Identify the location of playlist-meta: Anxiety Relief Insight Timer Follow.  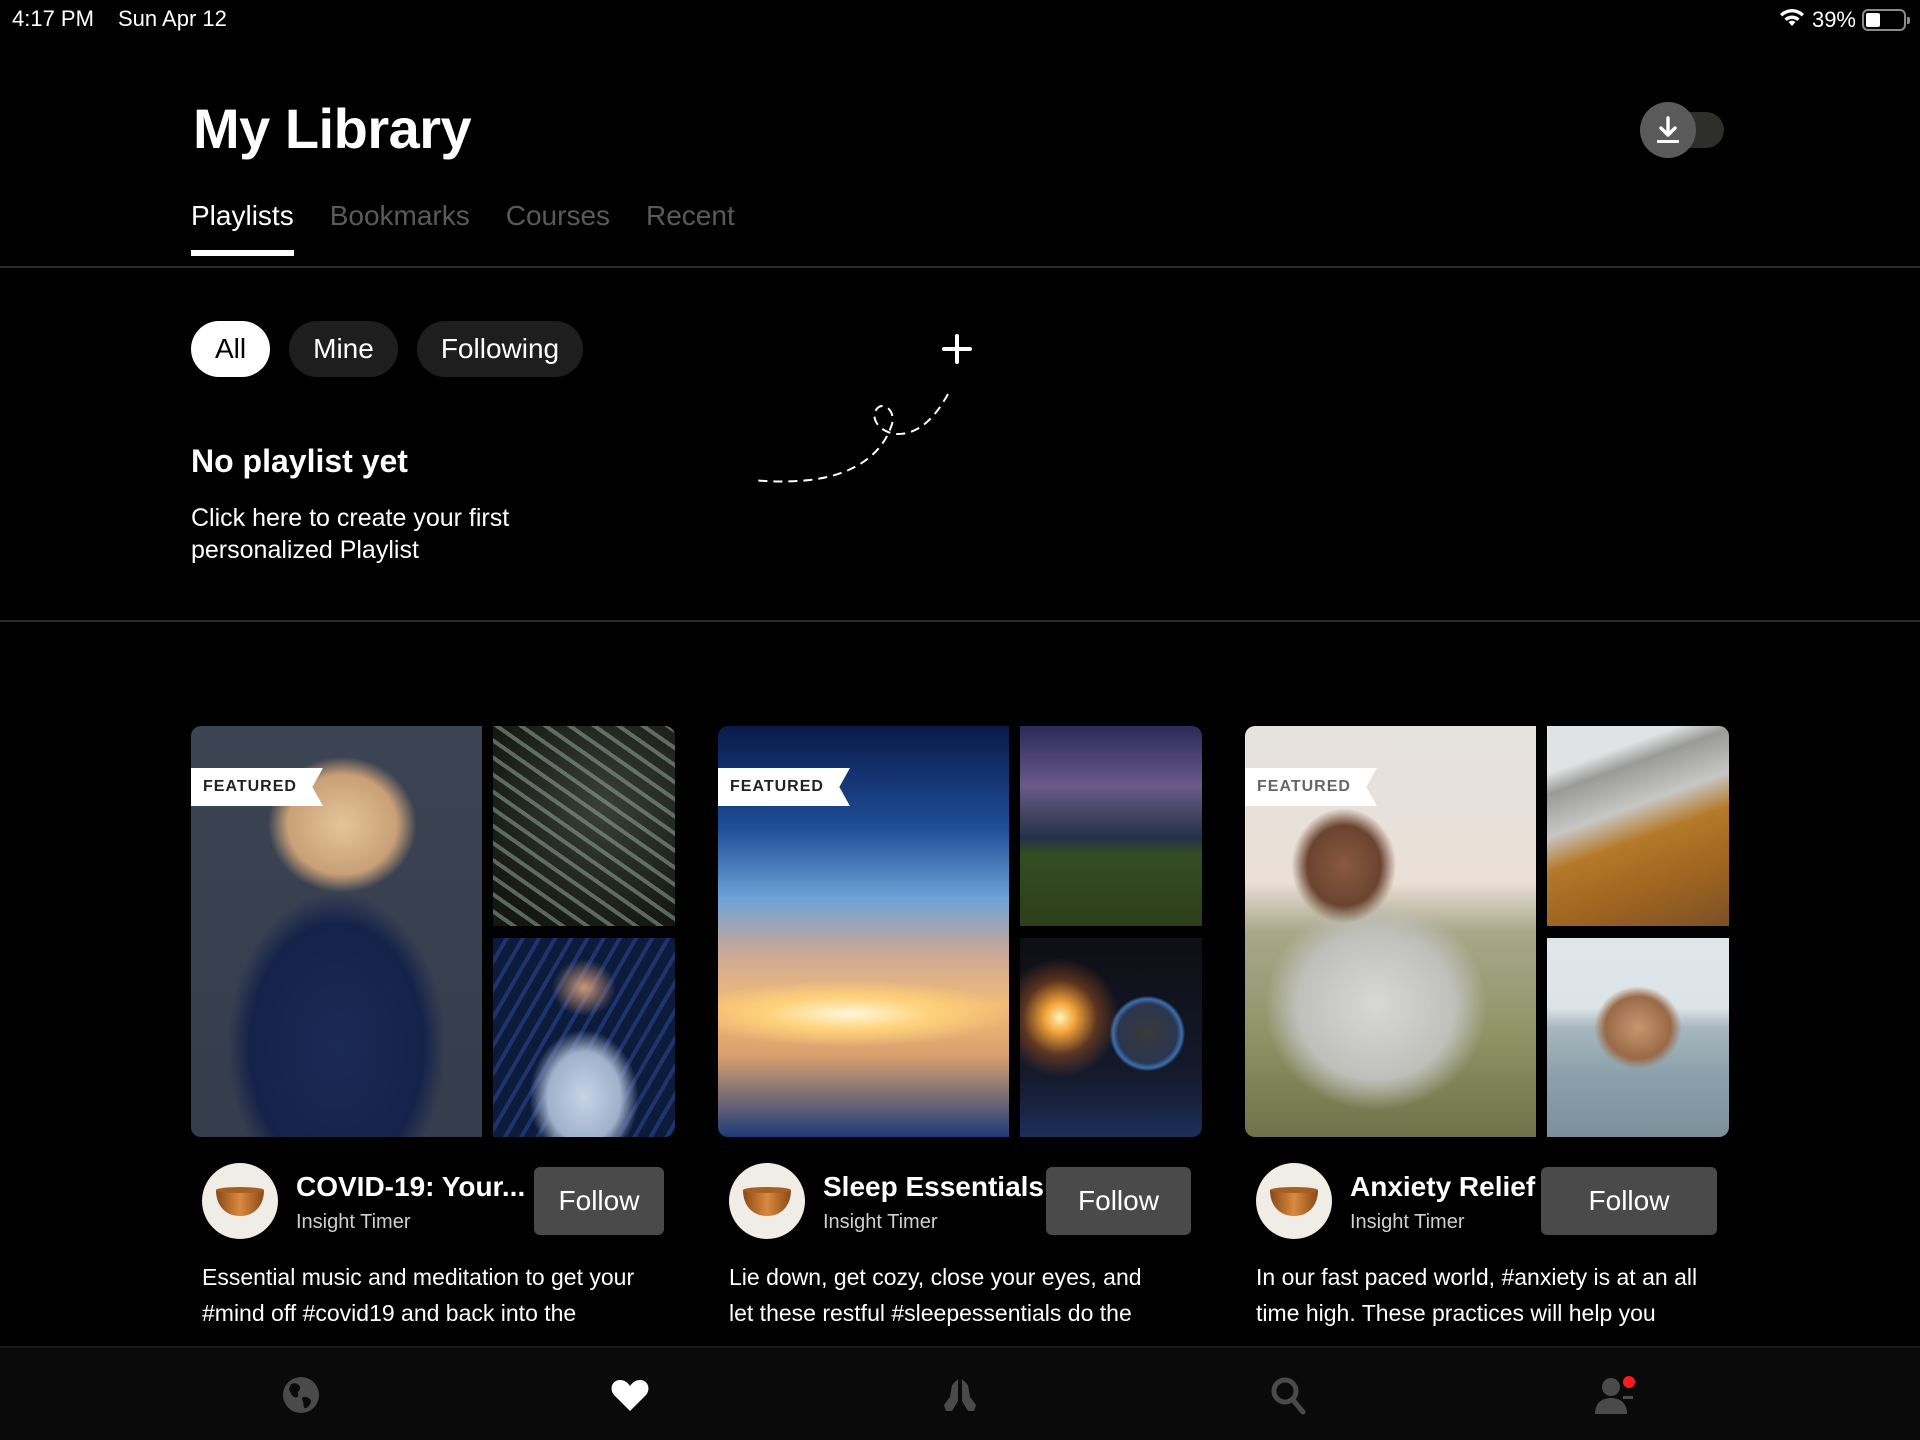
(1487, 1208).